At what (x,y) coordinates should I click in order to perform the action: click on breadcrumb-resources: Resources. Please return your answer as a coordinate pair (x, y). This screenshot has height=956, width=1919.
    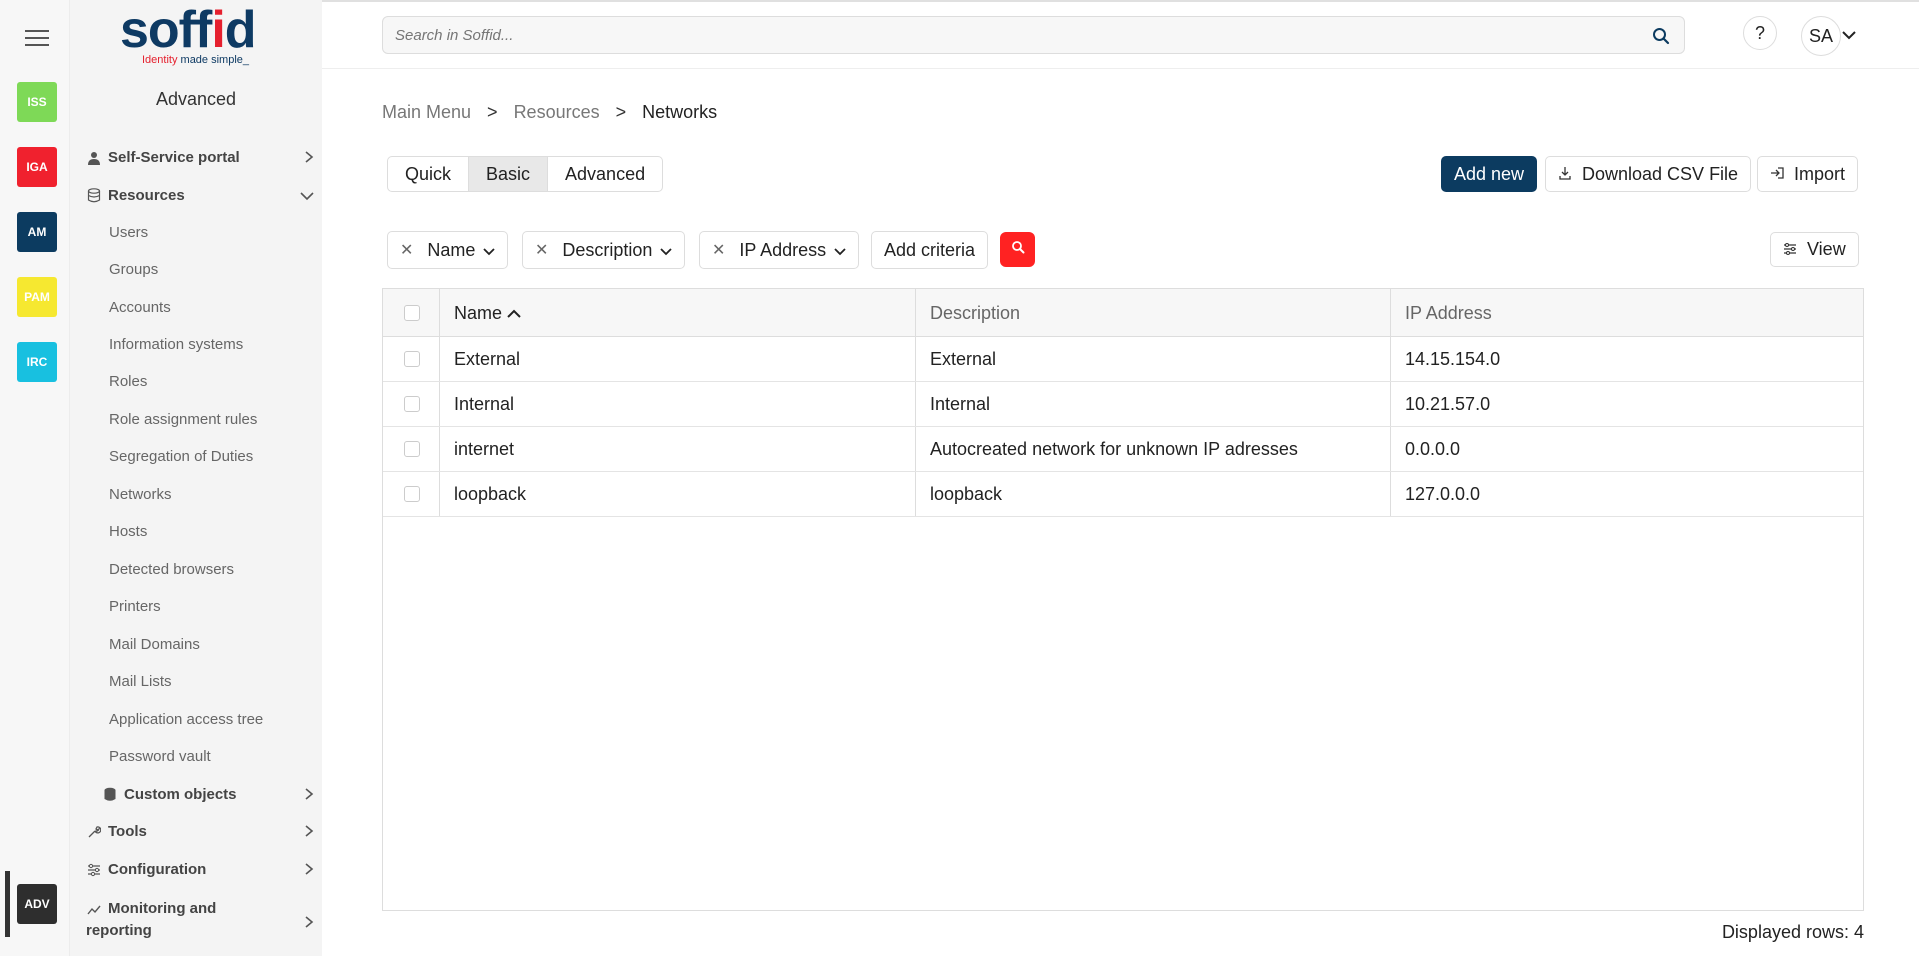
    Looking at the image, I should click on (557, 112).